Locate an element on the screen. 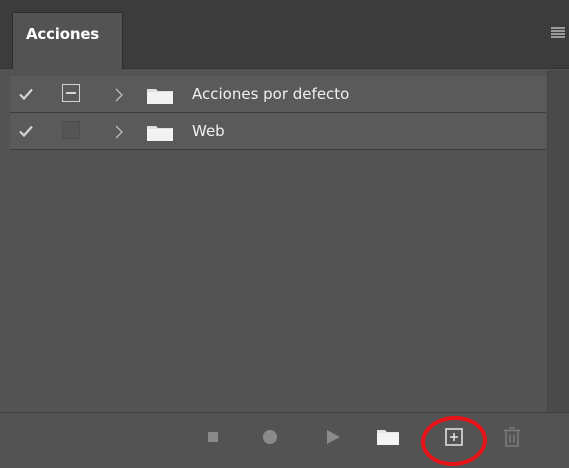  tab-label: Acciones is located at coordinates (63, 34).